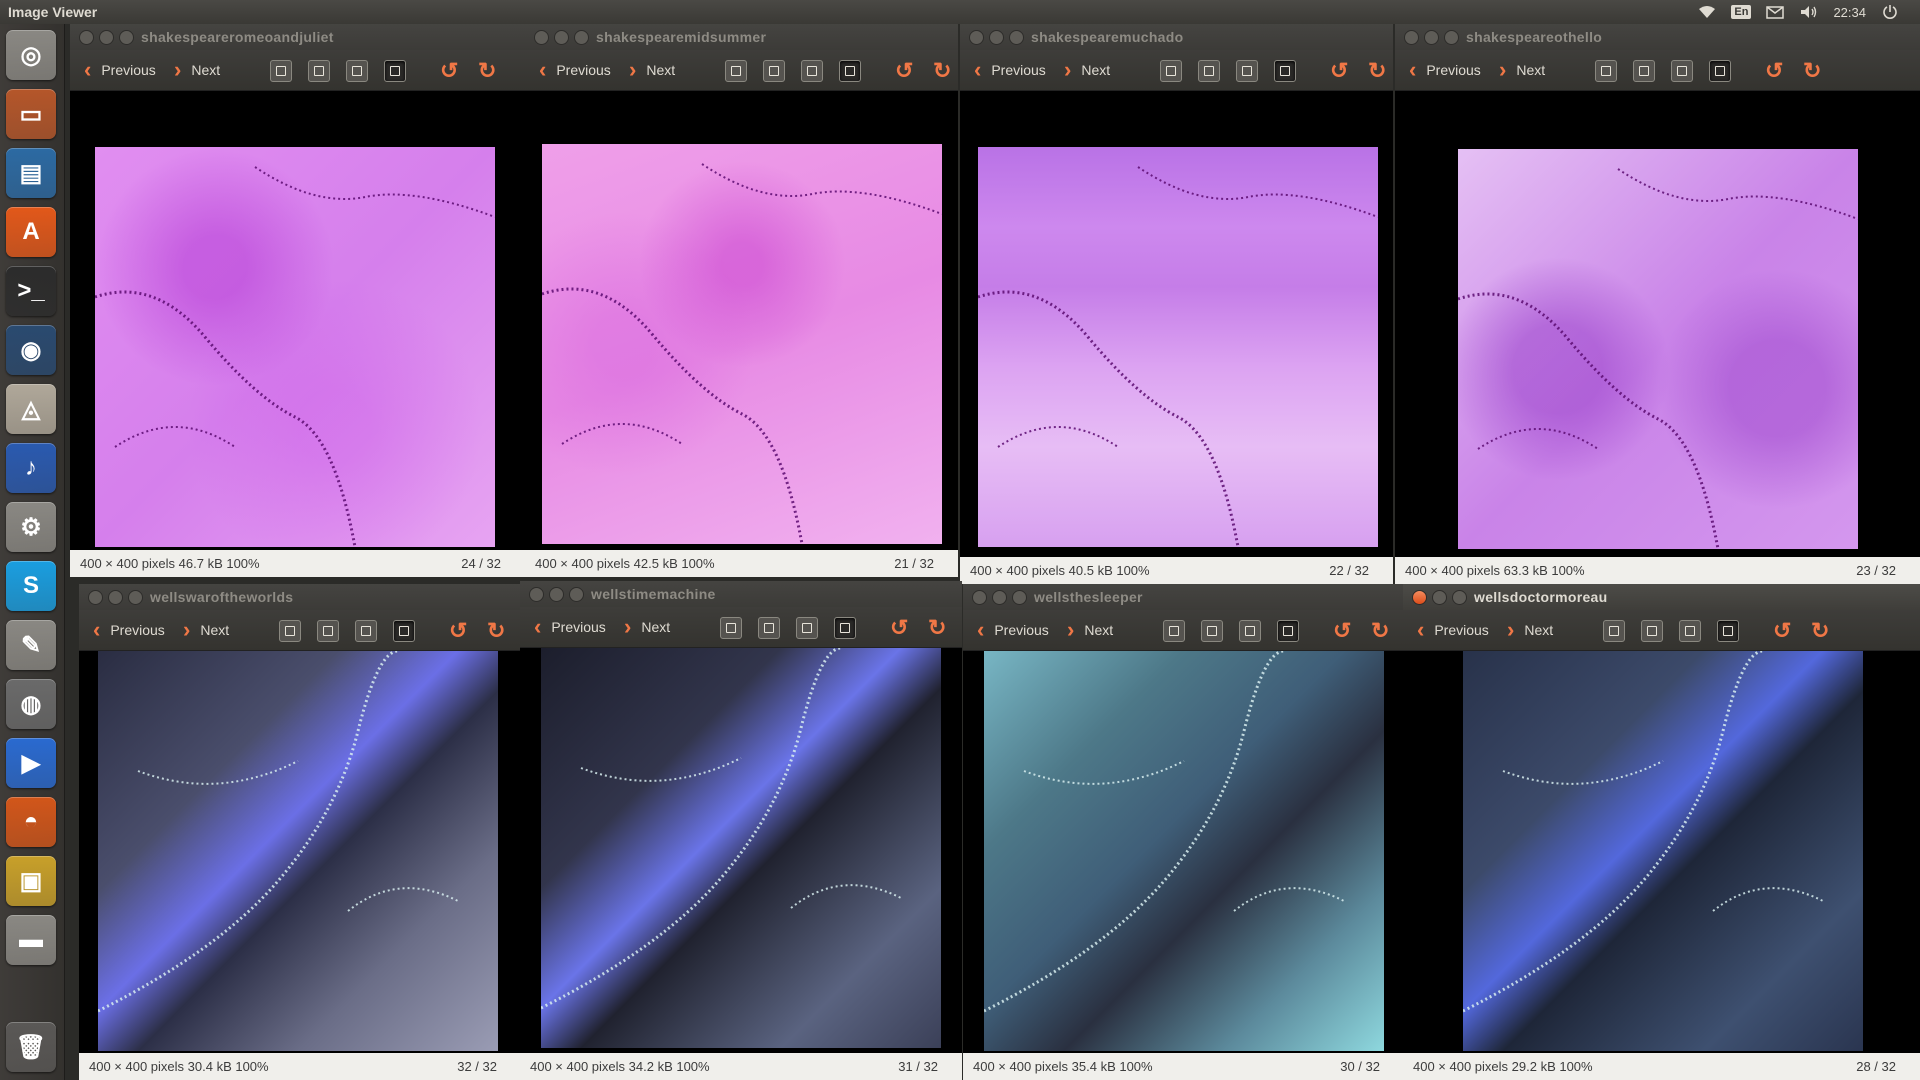 The image size is (1920, 1080). I want to click on title-bar: wellsthesleeper, so click(1183, 597).